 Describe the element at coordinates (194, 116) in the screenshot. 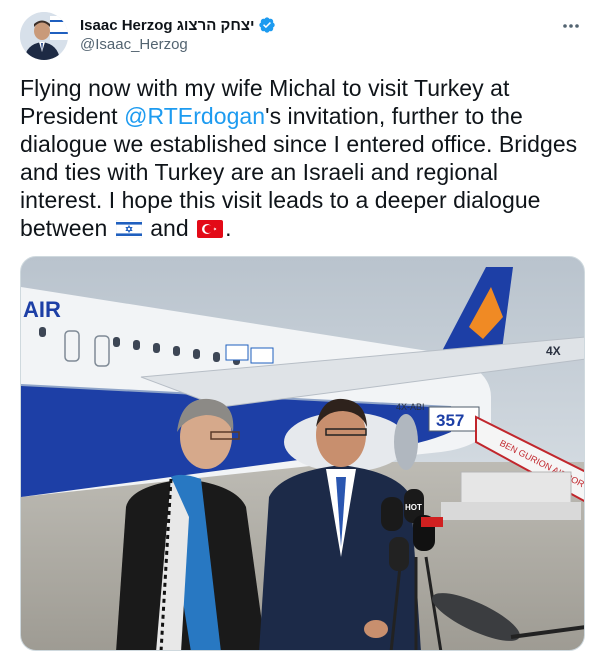

I see `mention-link: @RTErdogan` at that location.